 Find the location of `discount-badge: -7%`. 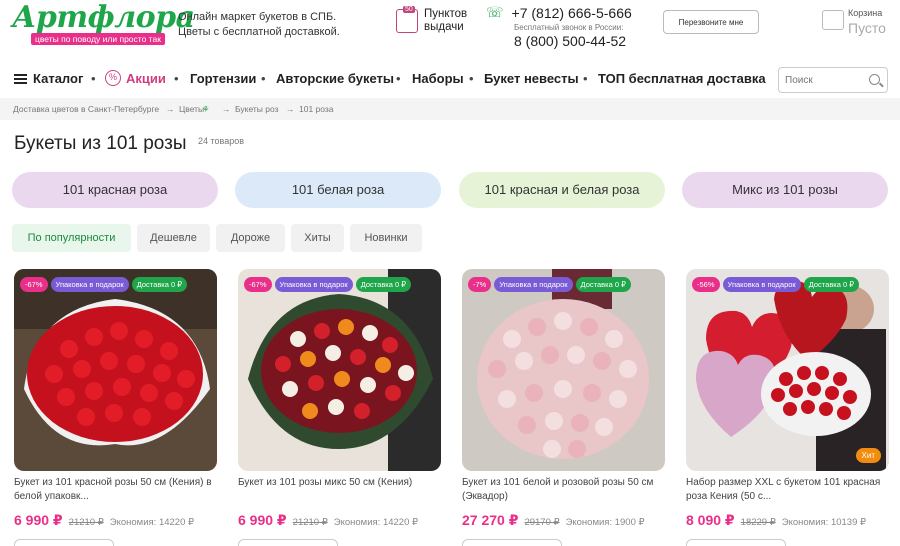

discount-badge: -7% is located at coordinates (480, 284).